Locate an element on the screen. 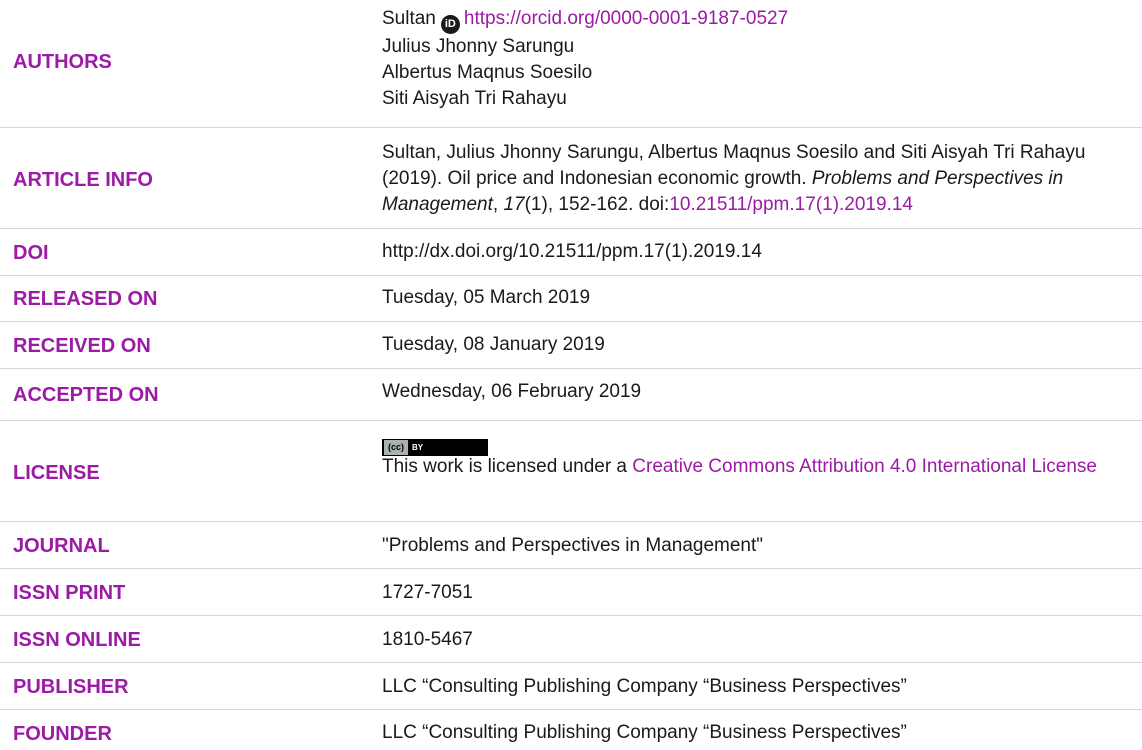 The height and width of the screenshot is (750, 1142). cc-icon: (cc) is located at coordinates (396, 447).